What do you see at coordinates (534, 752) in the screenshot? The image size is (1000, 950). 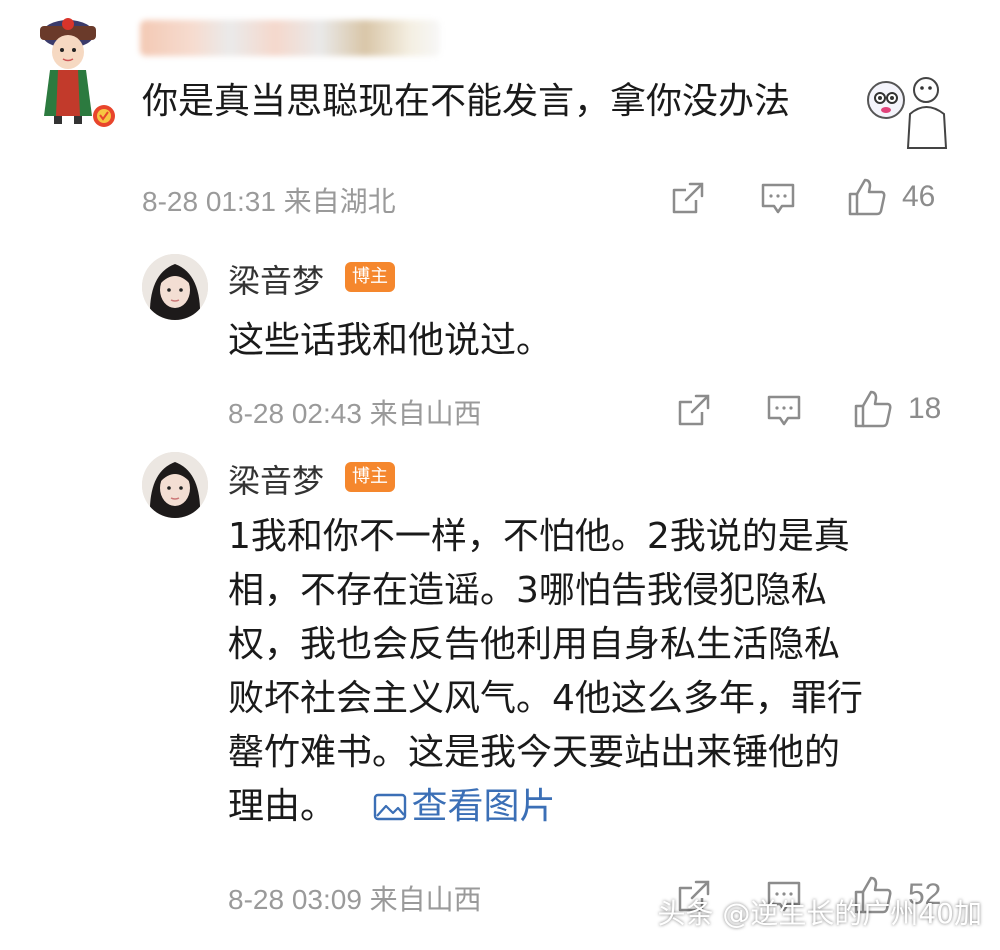 I see `reply-line: 罄竹难书。这是我今天要站出来锤他的` at bounding box center [534, 752].